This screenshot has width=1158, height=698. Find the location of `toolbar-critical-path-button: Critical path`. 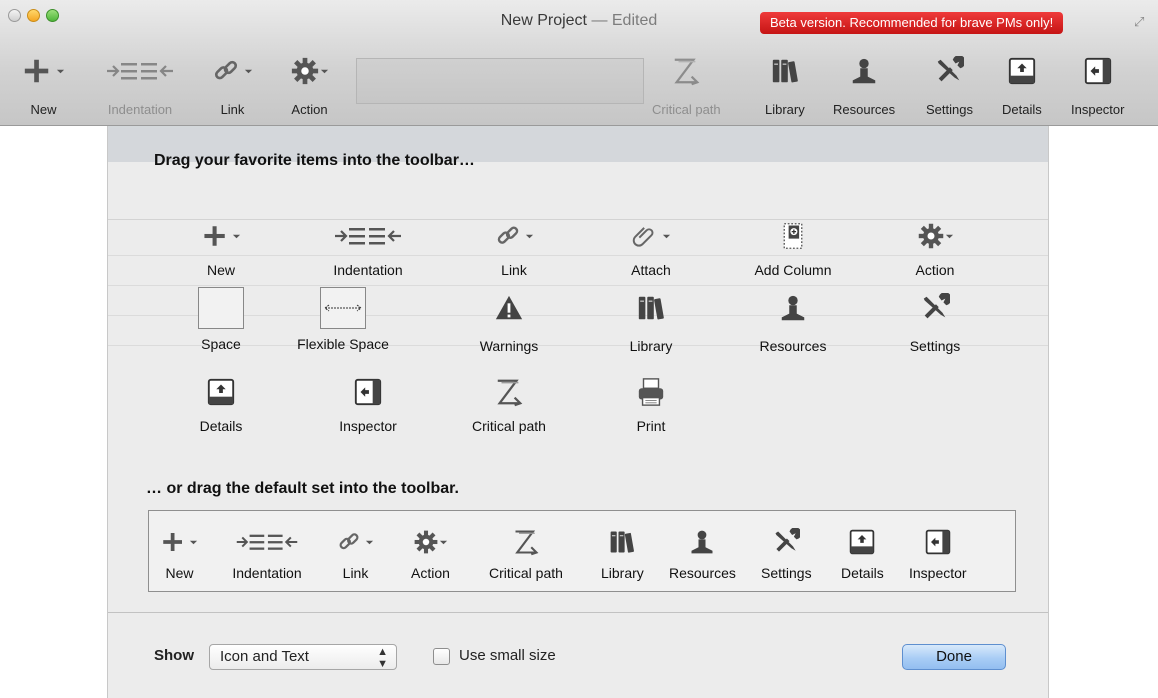

toolbar-critical-path-button: Critical path is located at coordinates (686, 84).